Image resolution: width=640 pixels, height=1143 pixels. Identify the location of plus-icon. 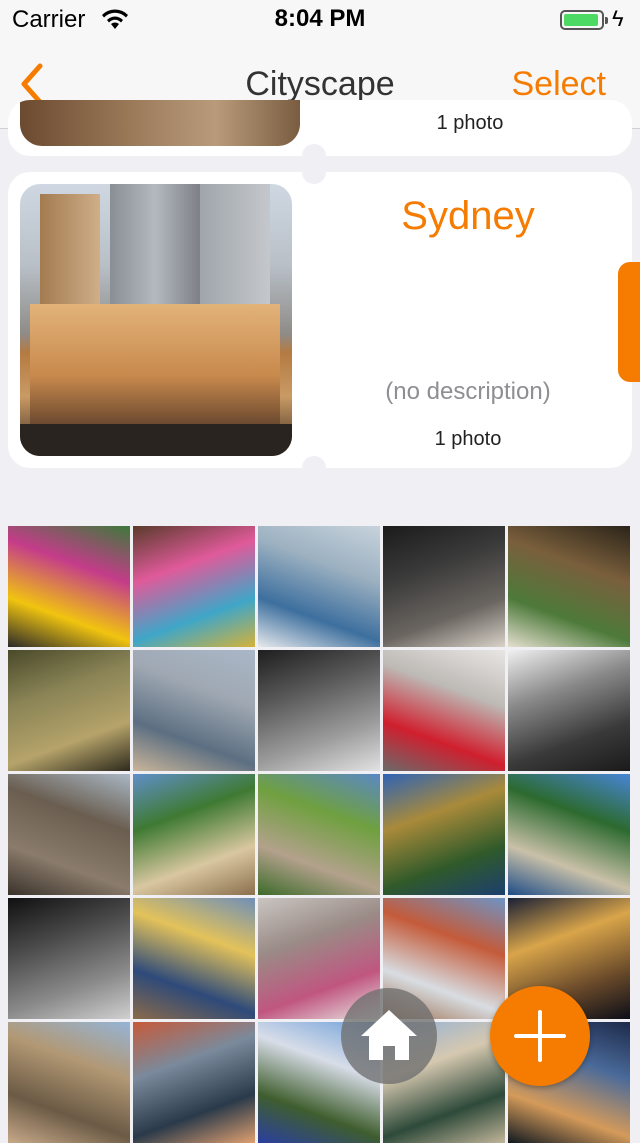
(540, 1036).